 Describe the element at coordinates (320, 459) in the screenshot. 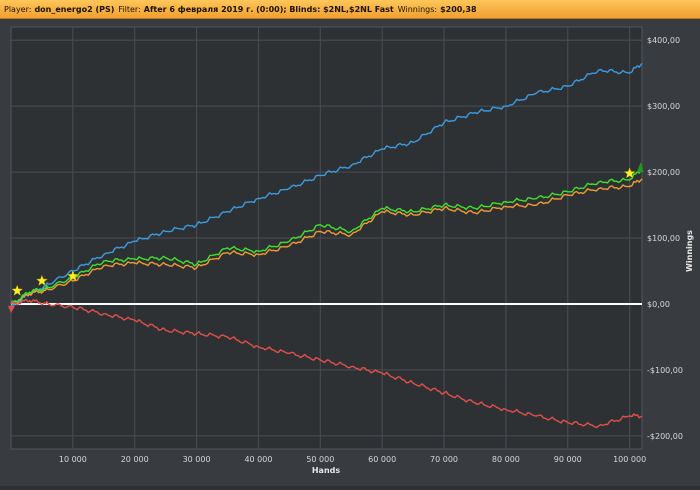

I see `x-tick-label: 50 000` at that location.